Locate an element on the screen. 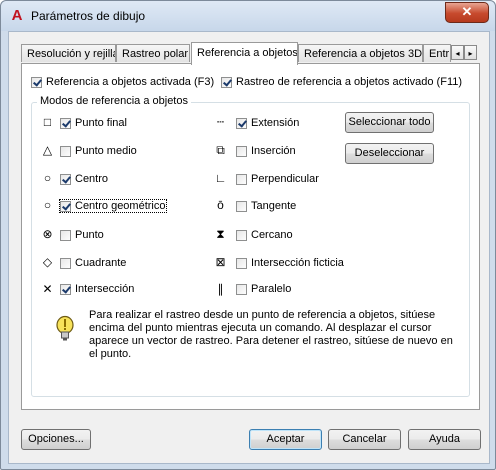 Image resolution: width=496 pixels, height=470 pixels. tab-scroll-left-icon: ◂ is located at coordinates (457, 52).